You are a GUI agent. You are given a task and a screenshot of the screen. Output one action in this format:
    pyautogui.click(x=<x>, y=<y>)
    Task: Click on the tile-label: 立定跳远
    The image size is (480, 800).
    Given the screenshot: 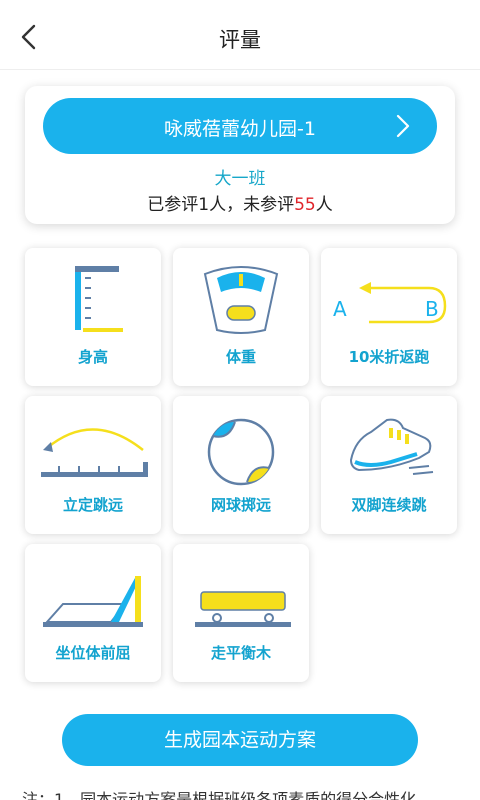 What is the action you would take?
    pyautogui.click(x=92, y=505)
    